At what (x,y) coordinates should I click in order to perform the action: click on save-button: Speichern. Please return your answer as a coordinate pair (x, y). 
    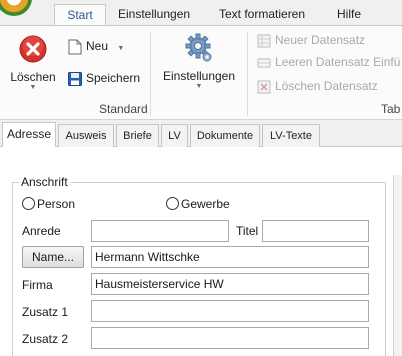
    Looking at the image, I should click on (104, 78).